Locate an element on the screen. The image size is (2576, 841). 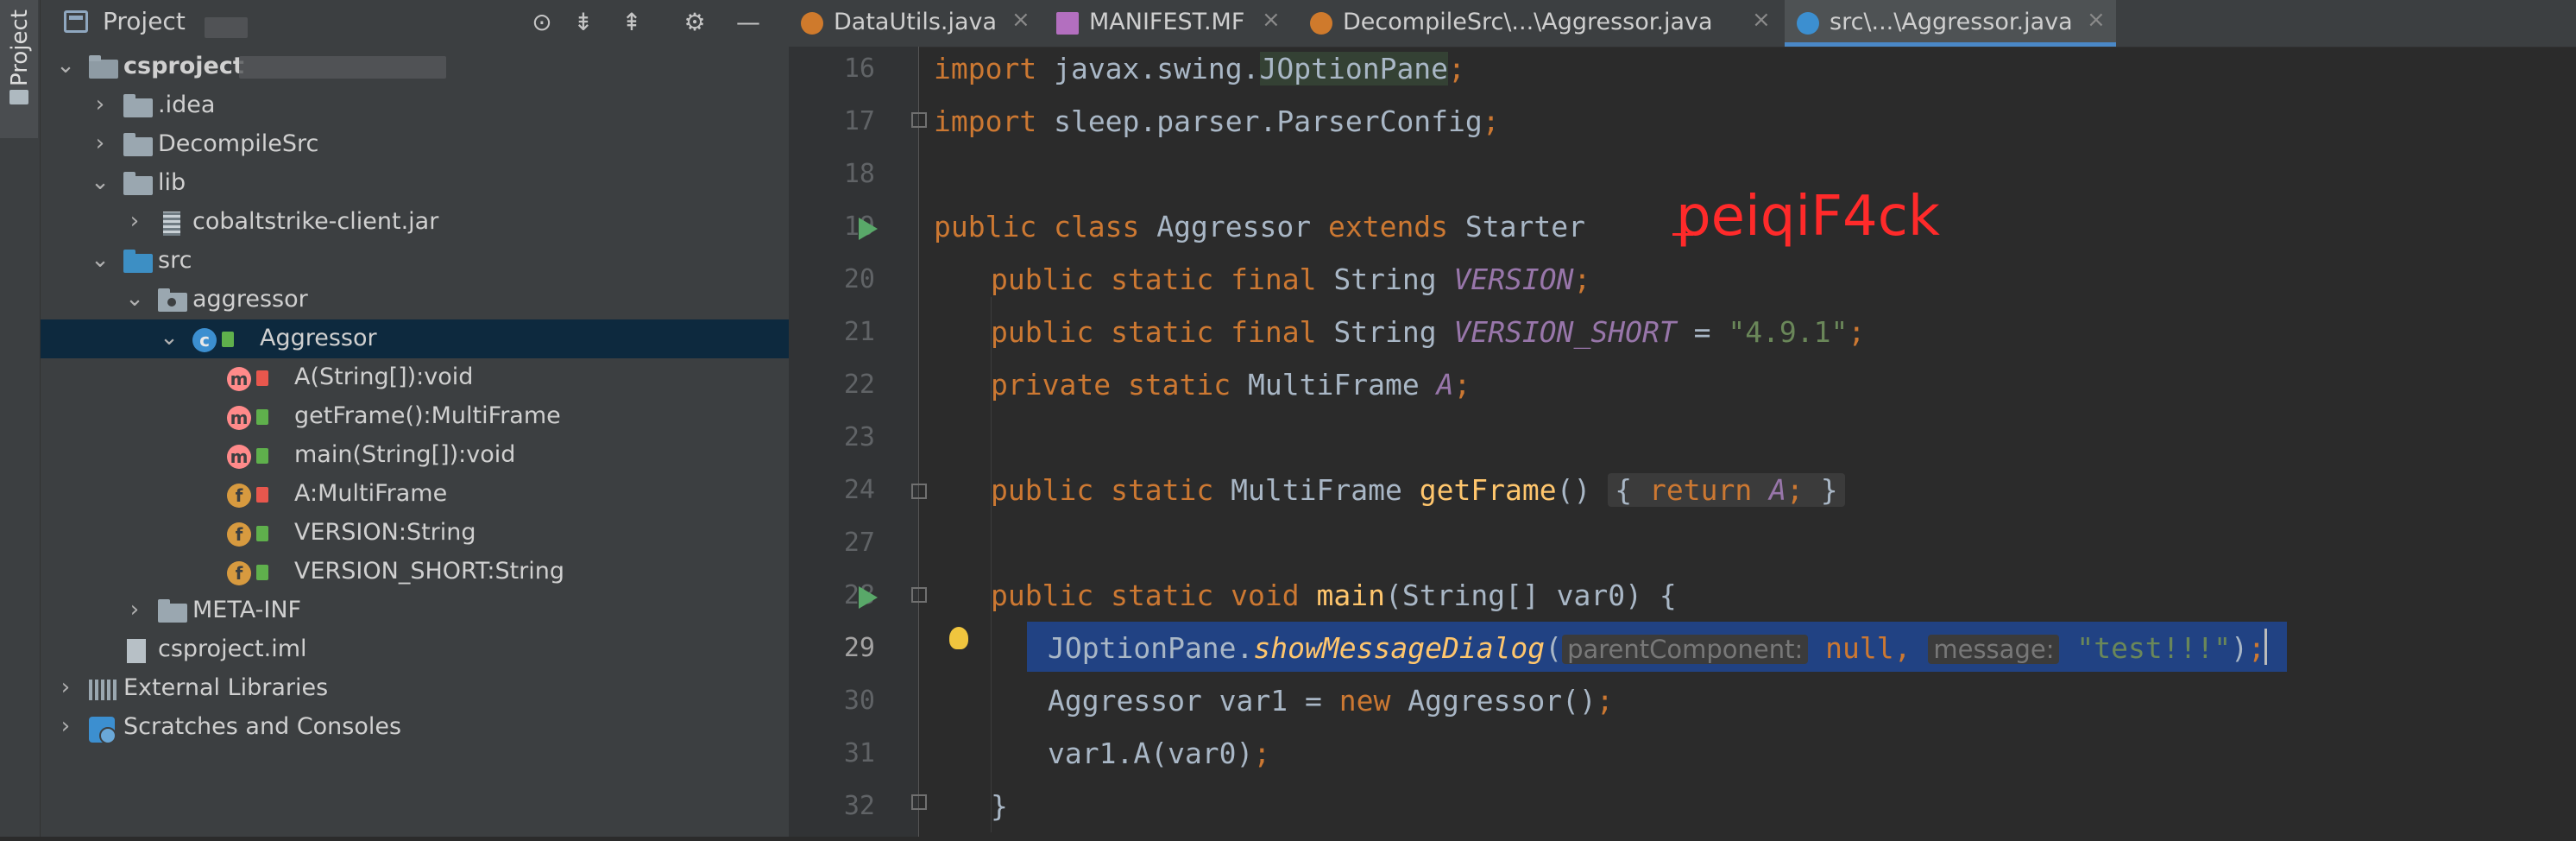
tab-src-aggressor: src\...\Aggressor.java × is located at coordinates (1951, 23).